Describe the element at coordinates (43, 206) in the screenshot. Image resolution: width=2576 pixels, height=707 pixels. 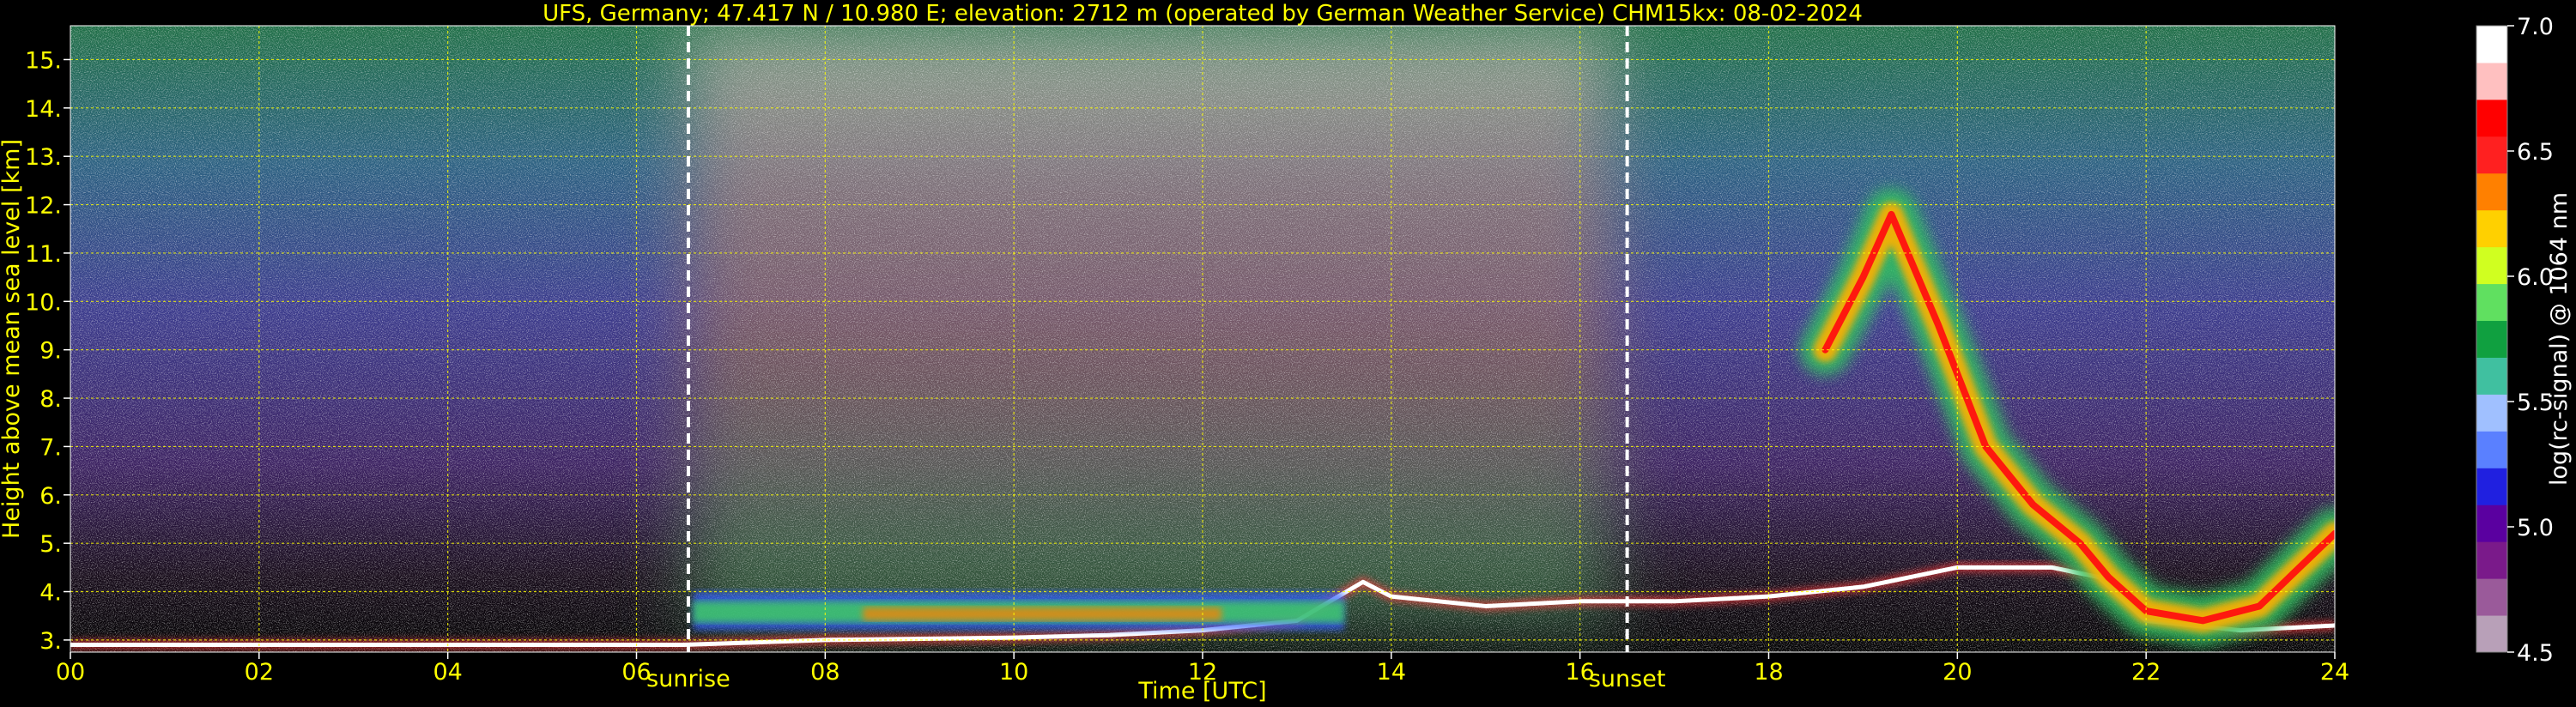
I see `y-tick-label: 12.` at that location.